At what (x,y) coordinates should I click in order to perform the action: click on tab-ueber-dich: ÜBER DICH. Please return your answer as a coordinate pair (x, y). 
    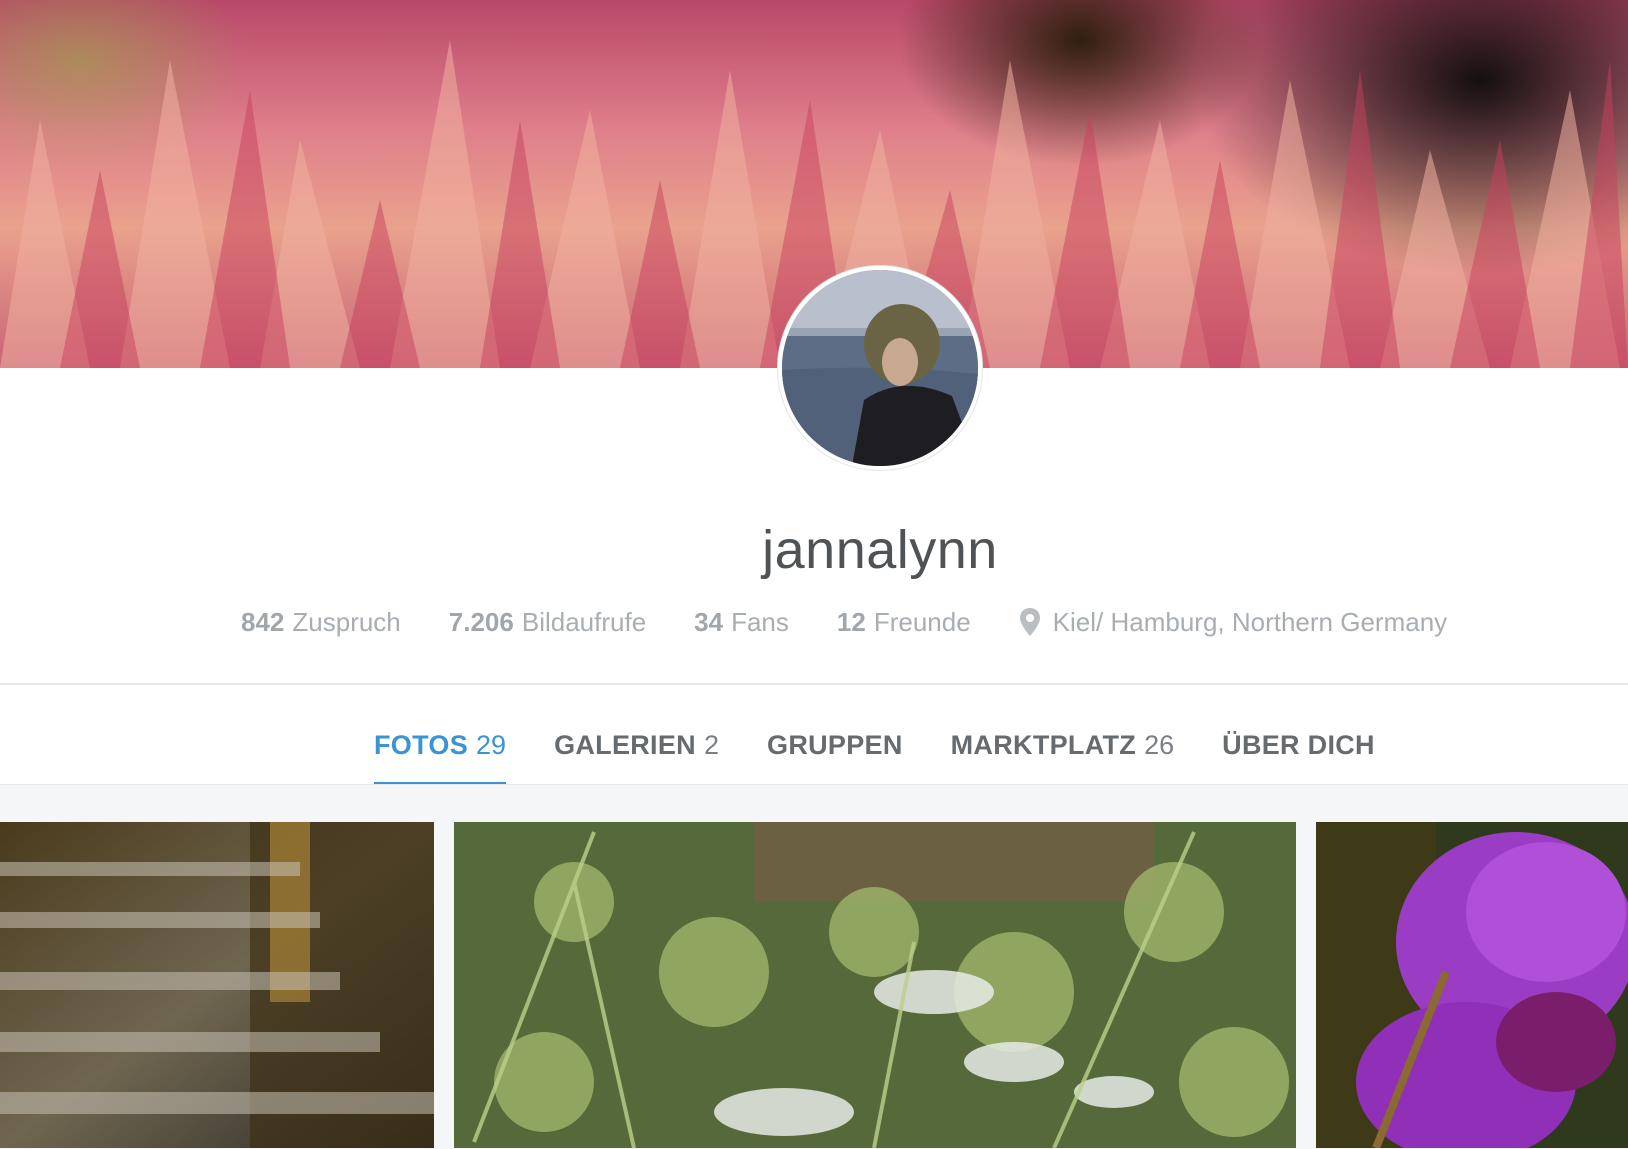
    Looking at the image, I should click on (1298, 745).